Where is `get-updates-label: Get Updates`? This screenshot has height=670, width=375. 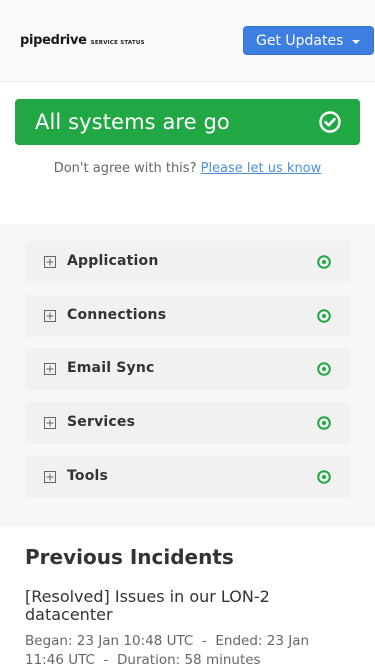 get-updates-label: Get Updates is located at coordinates (300, 40).